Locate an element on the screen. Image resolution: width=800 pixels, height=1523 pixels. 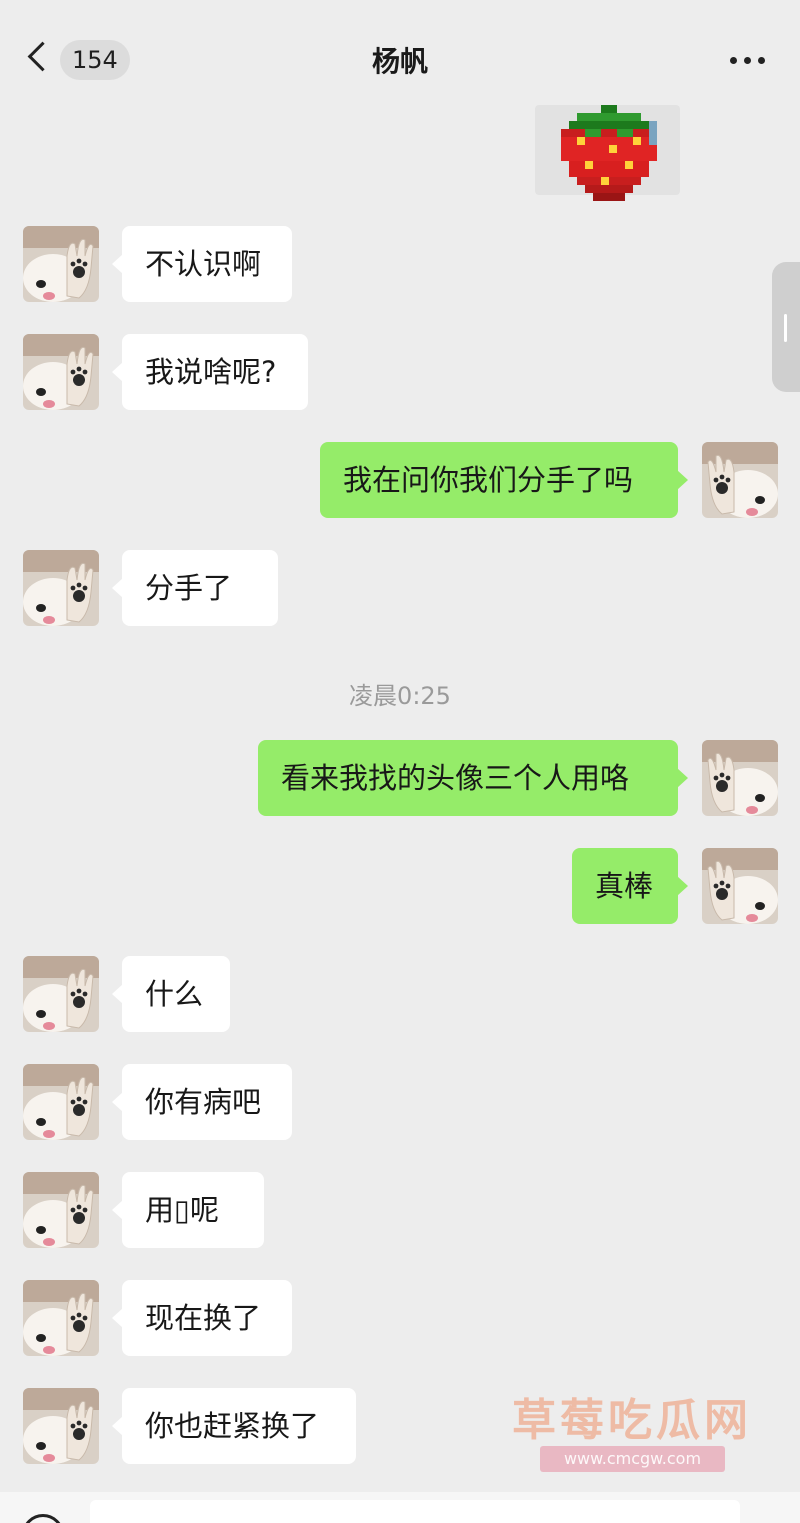
strawberry-pixel-icon is located at coordinates (609, 153).